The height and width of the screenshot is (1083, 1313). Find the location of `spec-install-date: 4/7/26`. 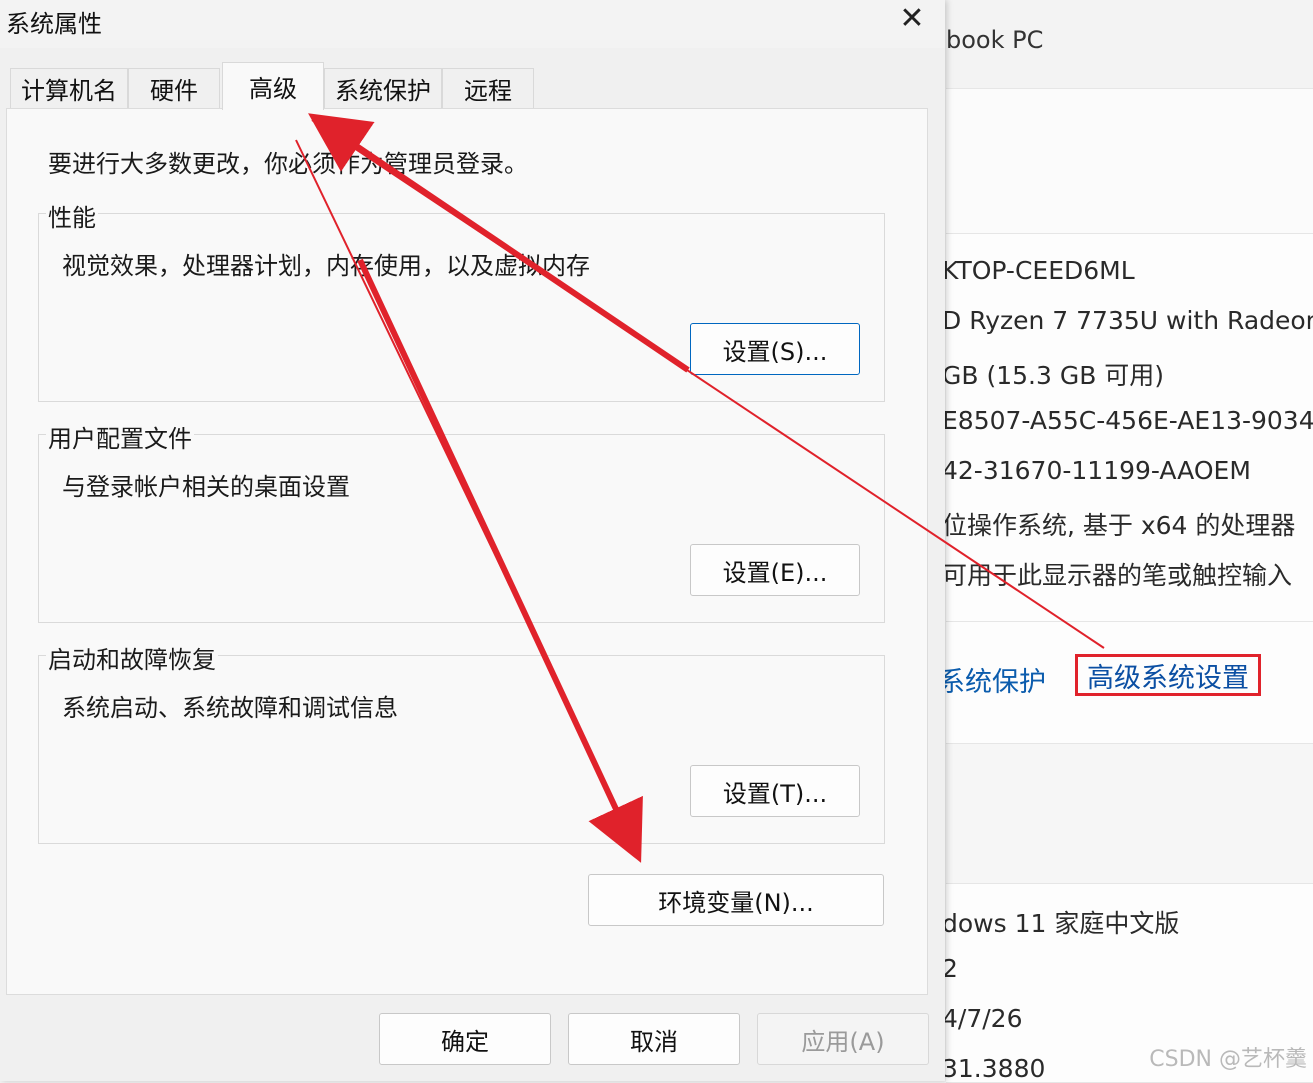

spec-install-date: 4/7/26 is located at coordinates (982, 1018).